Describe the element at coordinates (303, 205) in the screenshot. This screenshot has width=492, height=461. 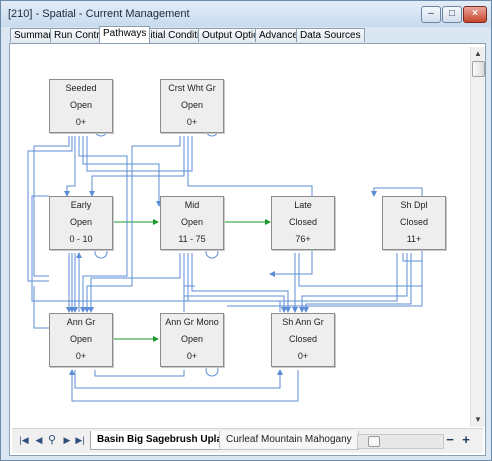
I see `state-name: Late` at that location.